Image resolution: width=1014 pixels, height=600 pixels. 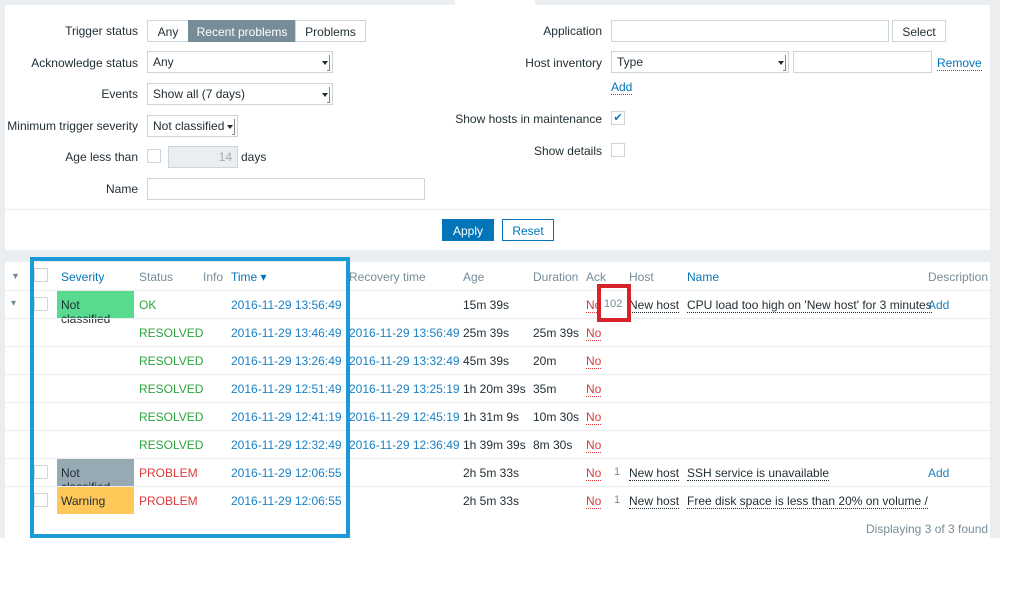 I want to click on trigger-status-problems: Problems, so click(x=330, y=31).